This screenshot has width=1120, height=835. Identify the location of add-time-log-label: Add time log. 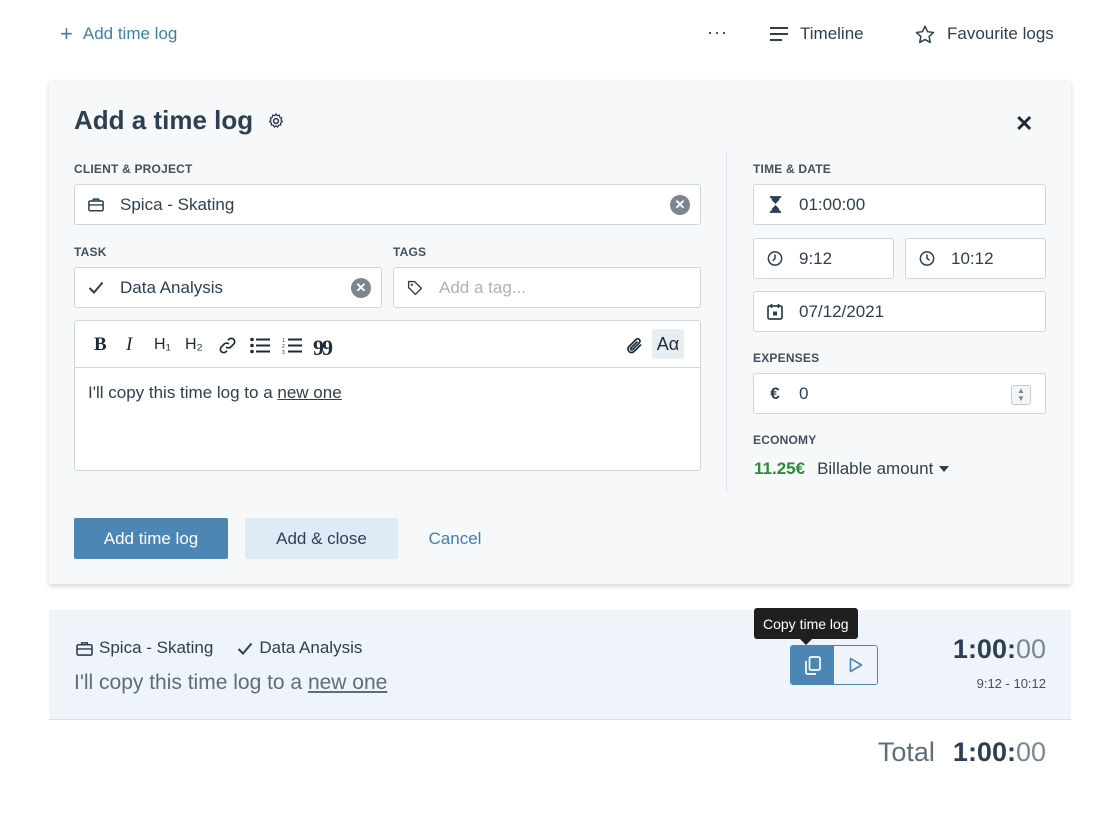
(130, 33).